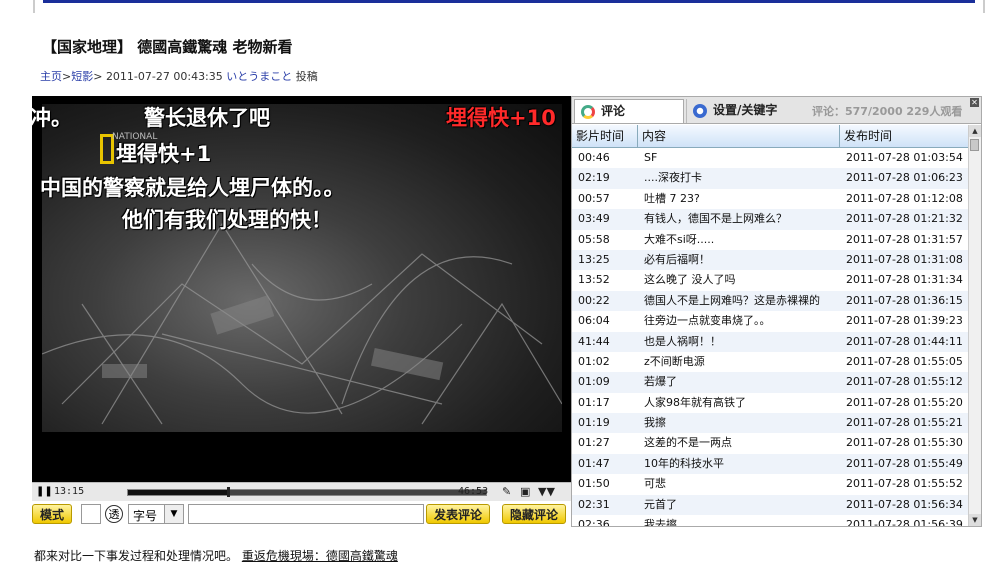 The height and width of the screenshot is (564, 1006). What do you see at coordinates (660, 382) in the screenshot?
I see `comment-content: 若爆了` at bounding box center [660, 382].